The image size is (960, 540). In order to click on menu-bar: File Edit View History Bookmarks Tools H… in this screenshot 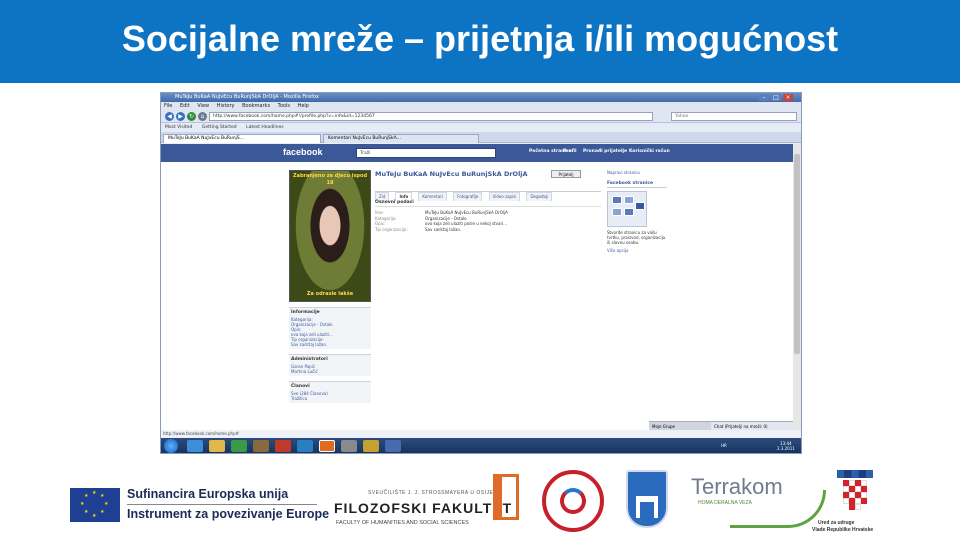, I will do `click(481, 106)`.